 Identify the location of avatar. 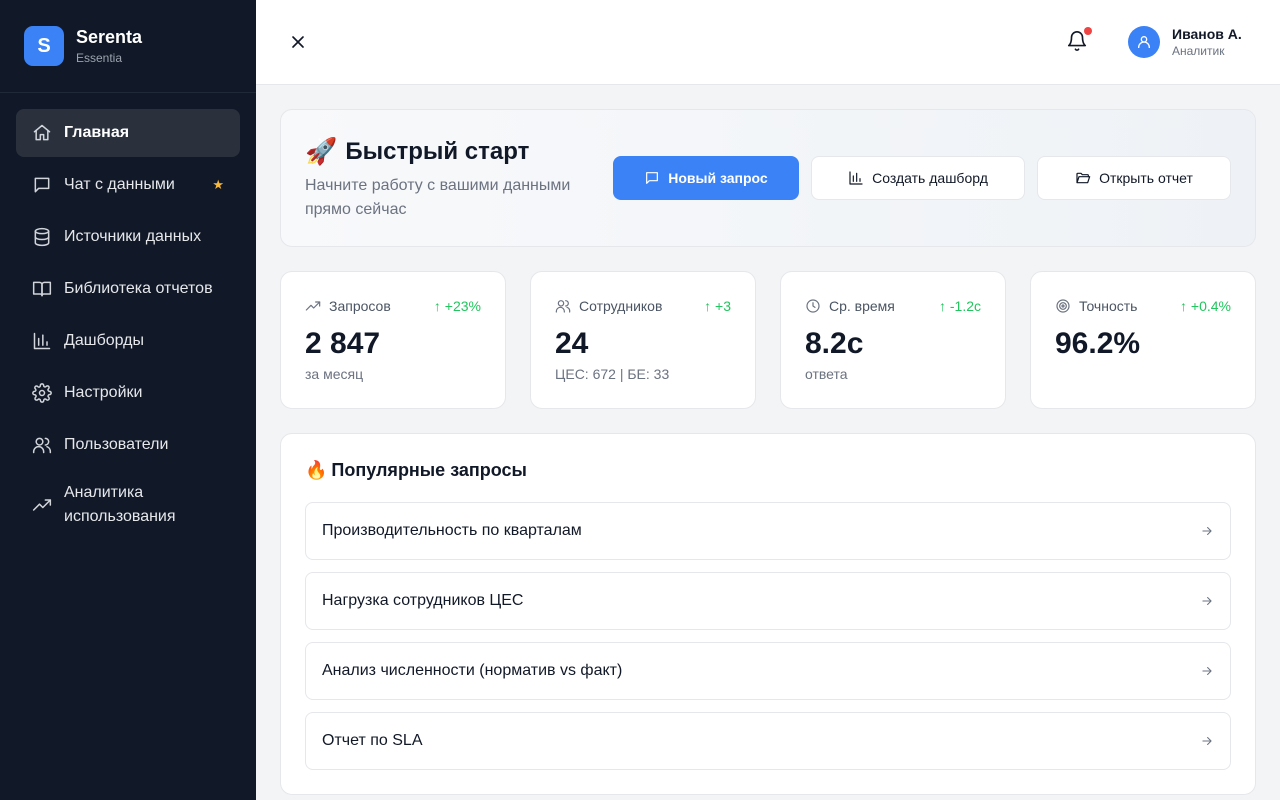
(1144, 42).